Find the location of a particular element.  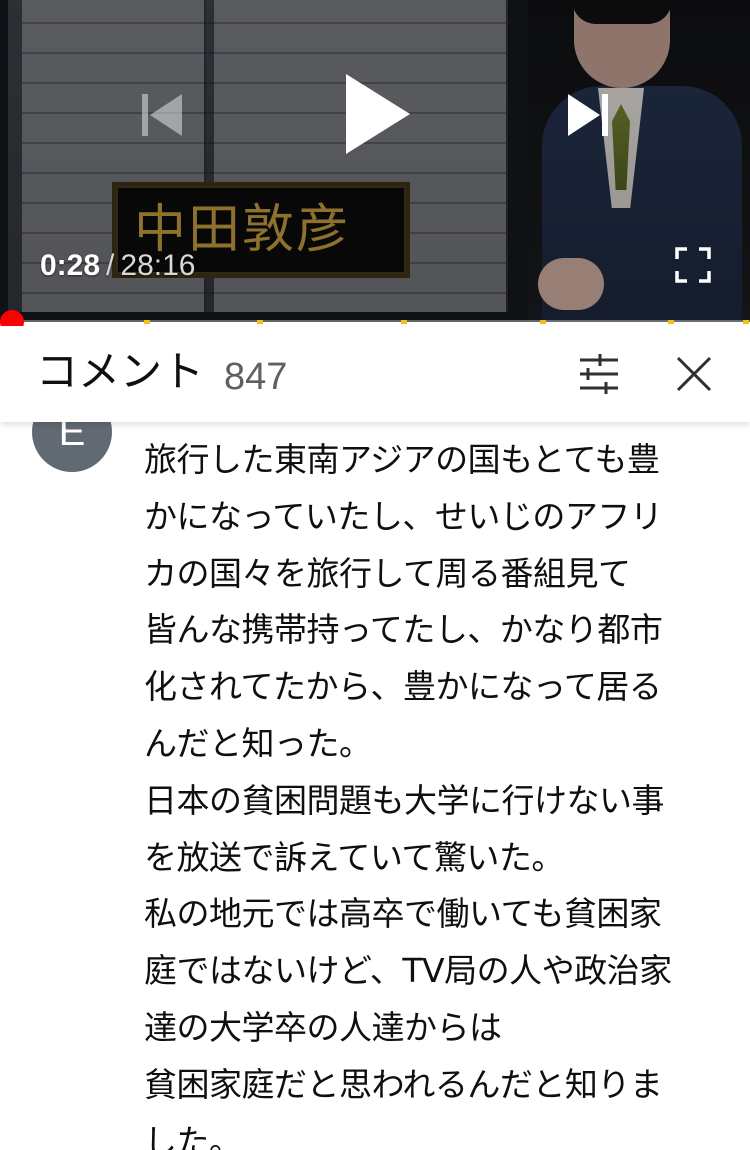

comment-line: かになっていたし、せいじのアフリ is located at coordinates (403, 516).